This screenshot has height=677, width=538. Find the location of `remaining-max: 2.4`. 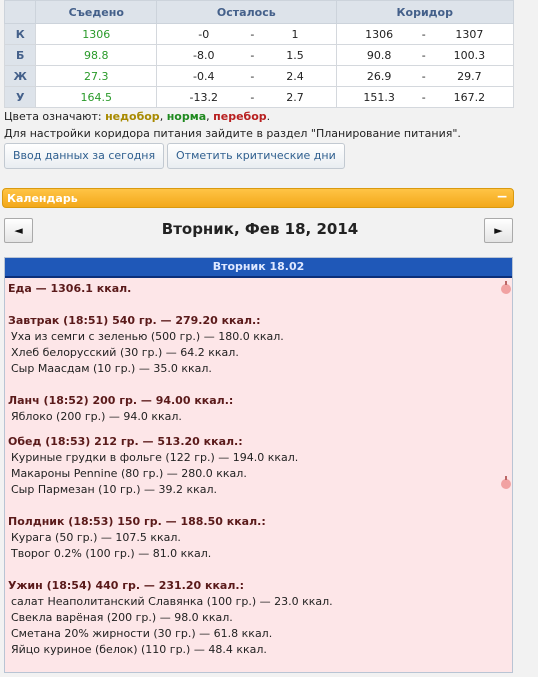

remaining-max: 2.4 is located at coordinates (295, 76).